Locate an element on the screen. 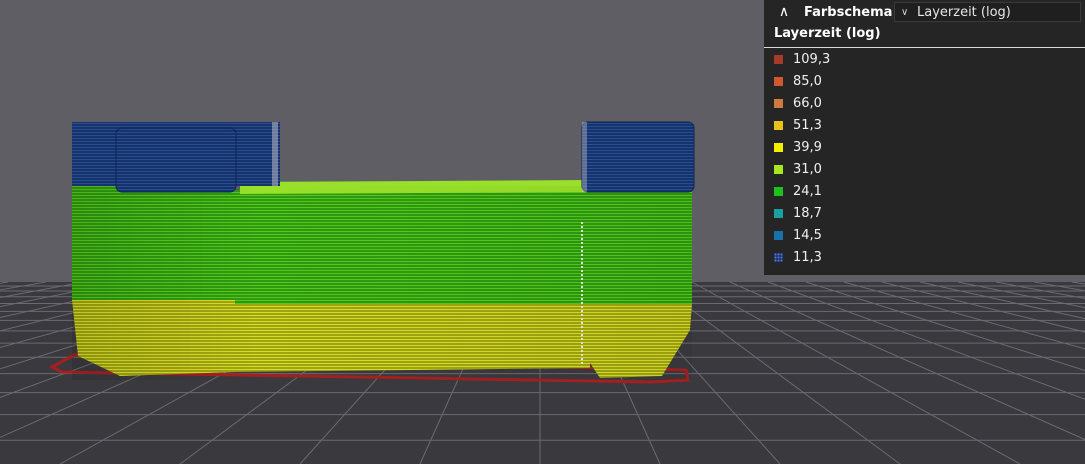  legend-item: 66,0 is located at coordinates (924, 103).